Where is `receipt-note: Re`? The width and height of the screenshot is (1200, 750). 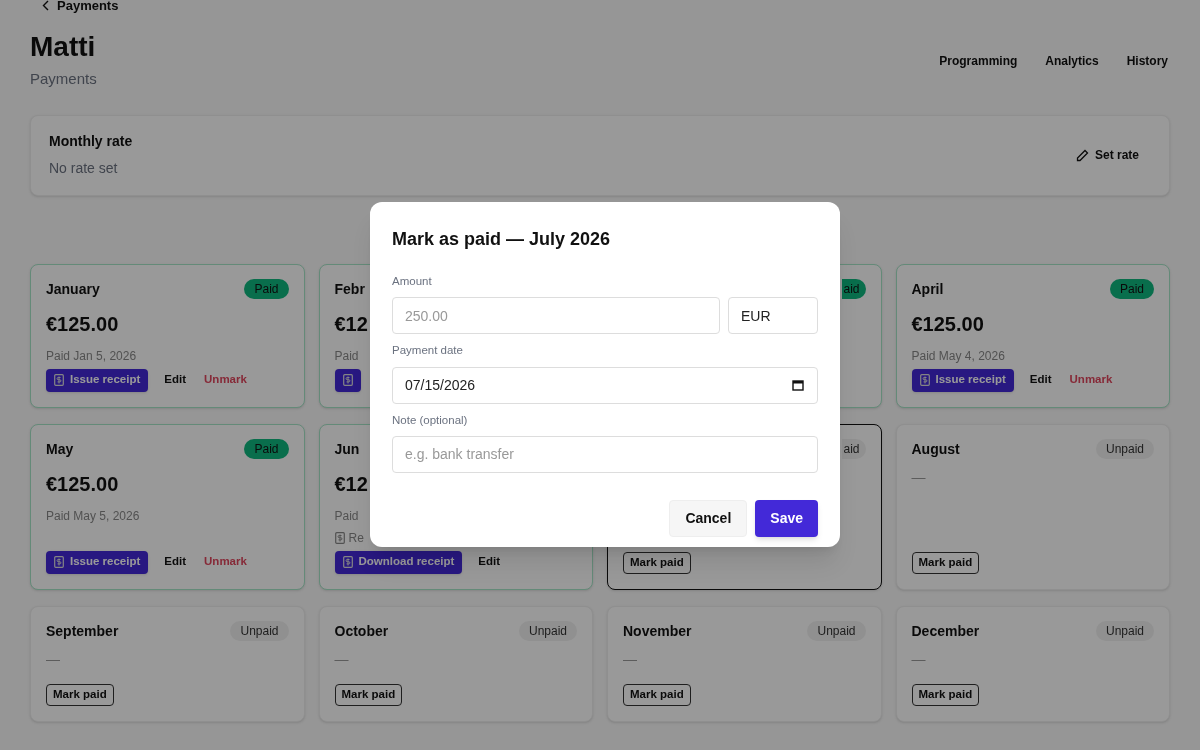 receipt-note: Re is located at coordinates (356, 538).